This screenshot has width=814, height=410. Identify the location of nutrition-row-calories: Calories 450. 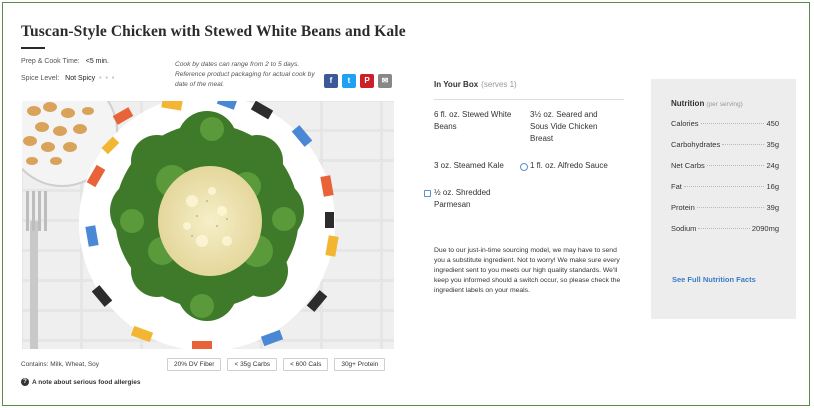
(725, 123).